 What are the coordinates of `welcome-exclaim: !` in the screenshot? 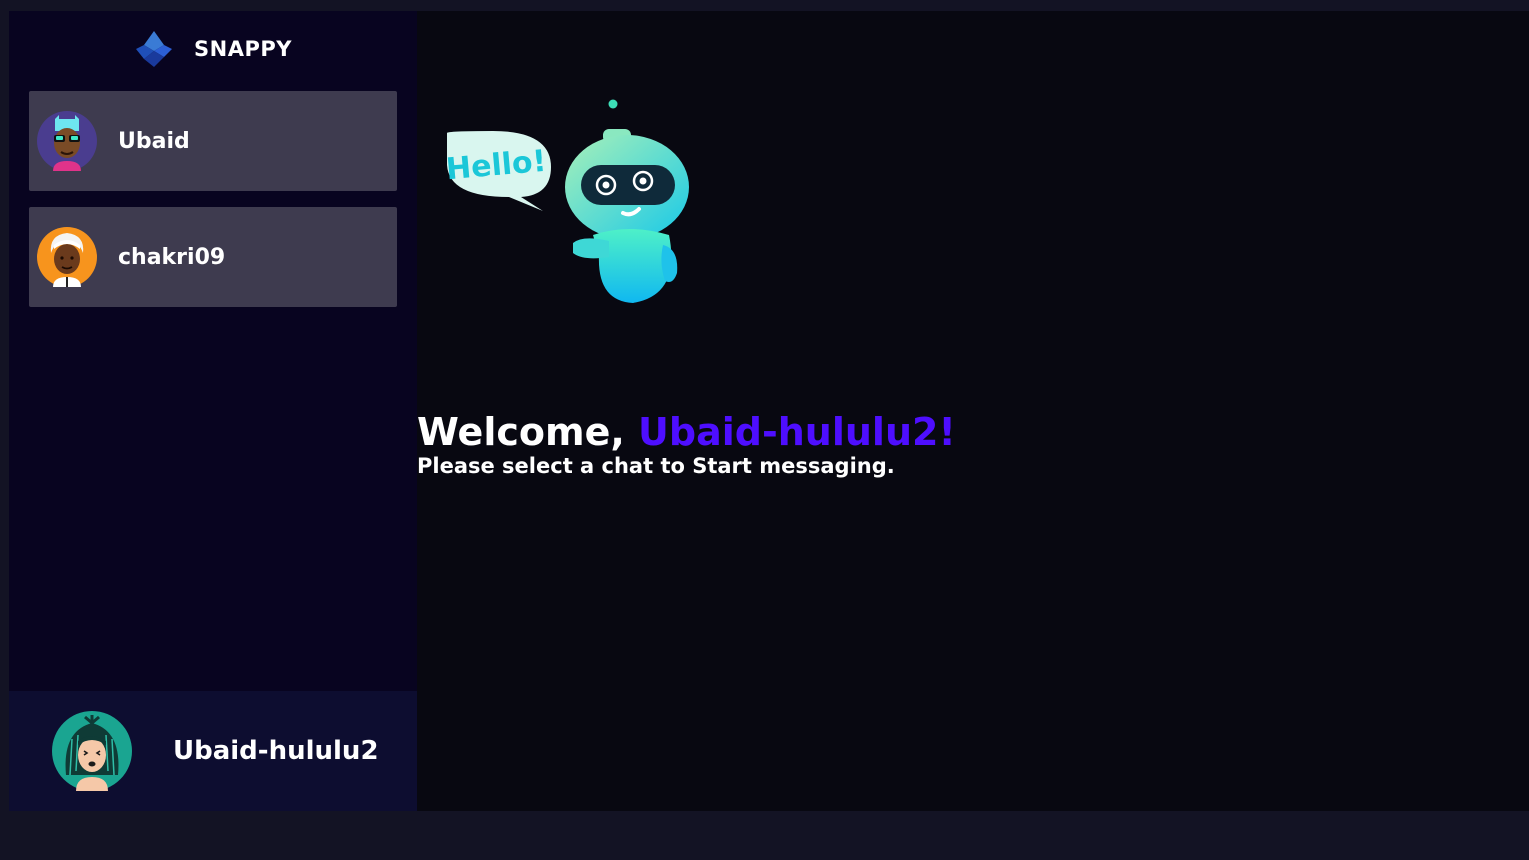 It's located at (947, 432).